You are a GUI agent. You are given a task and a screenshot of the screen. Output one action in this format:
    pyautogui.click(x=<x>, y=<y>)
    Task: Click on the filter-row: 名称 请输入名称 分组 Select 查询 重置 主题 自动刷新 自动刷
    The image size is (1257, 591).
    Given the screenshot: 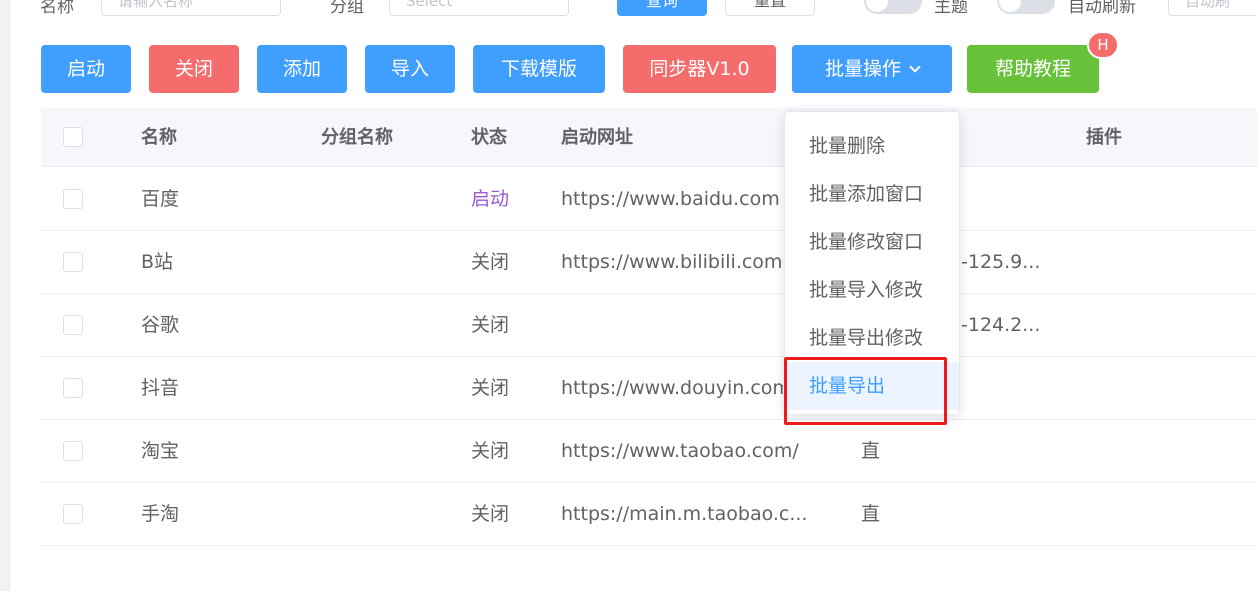 What is the action you would take?
    pyautogui.click(x=628, y=9)
    